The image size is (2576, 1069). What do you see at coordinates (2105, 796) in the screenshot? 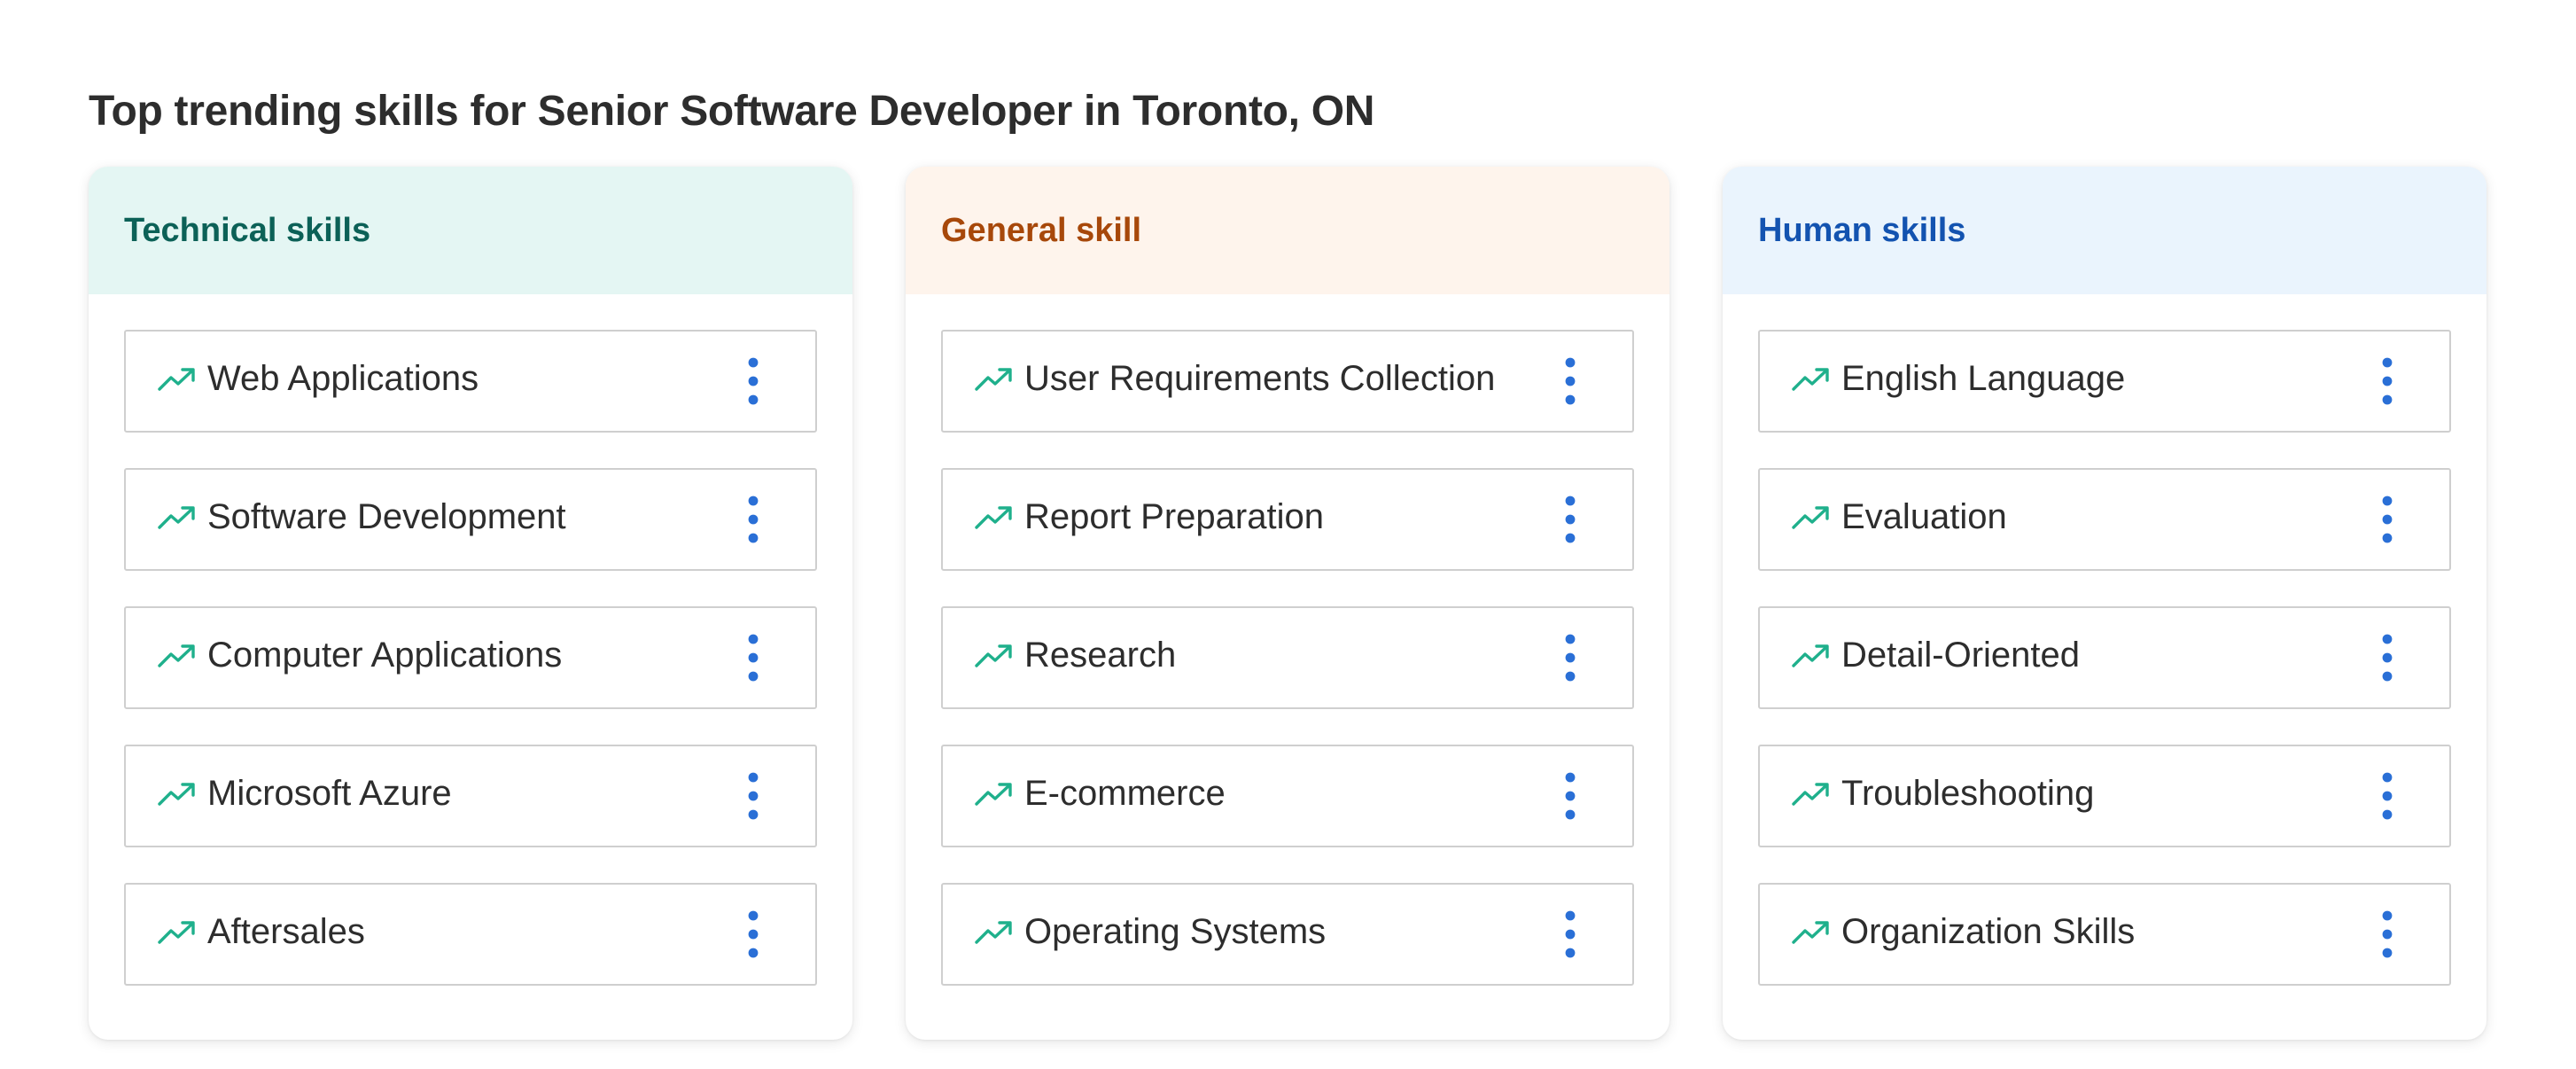
I see `skill-item: Troubleshooting` at bounding box center [2105, 796].